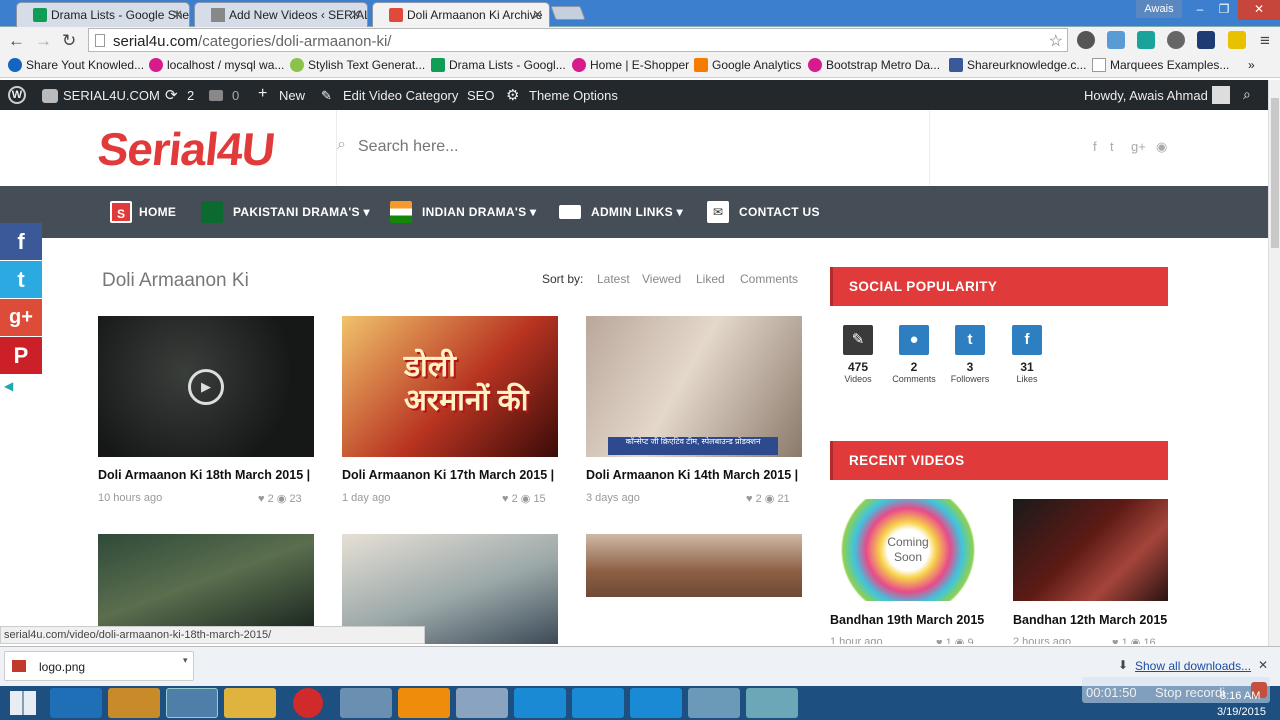  Describe the element at coordinates (568, 13) in the screenshot. I see `new-tab-button` at that location.